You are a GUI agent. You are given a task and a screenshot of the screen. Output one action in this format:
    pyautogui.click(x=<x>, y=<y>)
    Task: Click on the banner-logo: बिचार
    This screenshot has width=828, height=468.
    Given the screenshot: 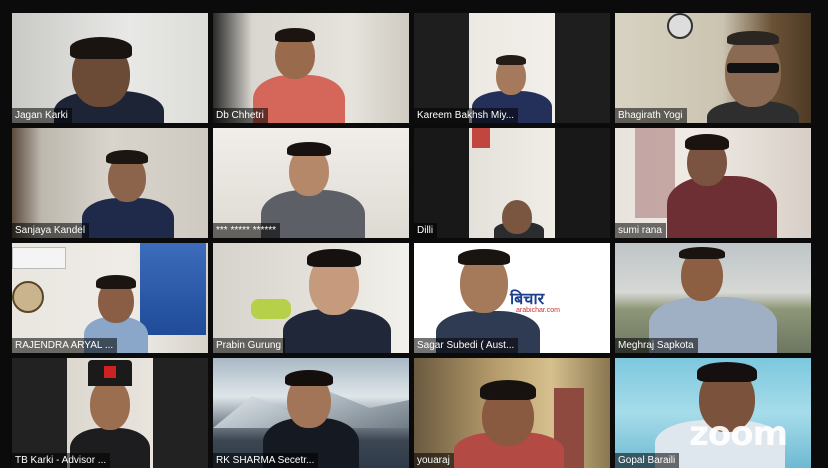 What is the action you would take?
    pyautogui.click(x=527, y=299)
    